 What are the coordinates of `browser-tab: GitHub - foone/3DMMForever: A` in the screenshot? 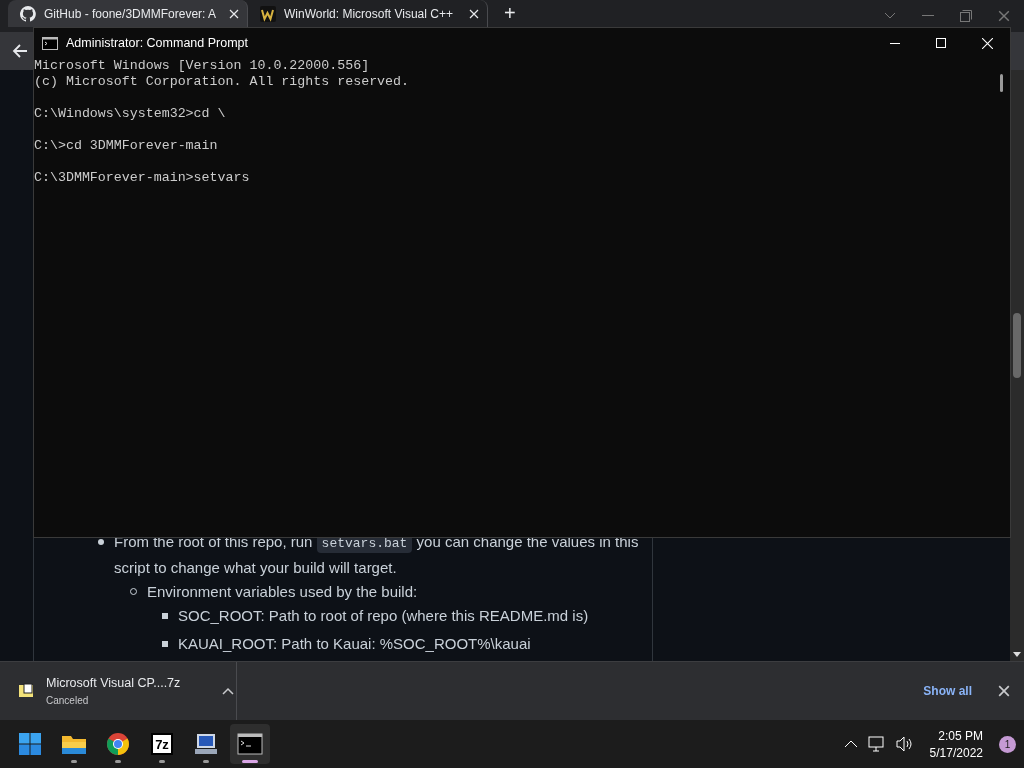 It's located at (128, 13).